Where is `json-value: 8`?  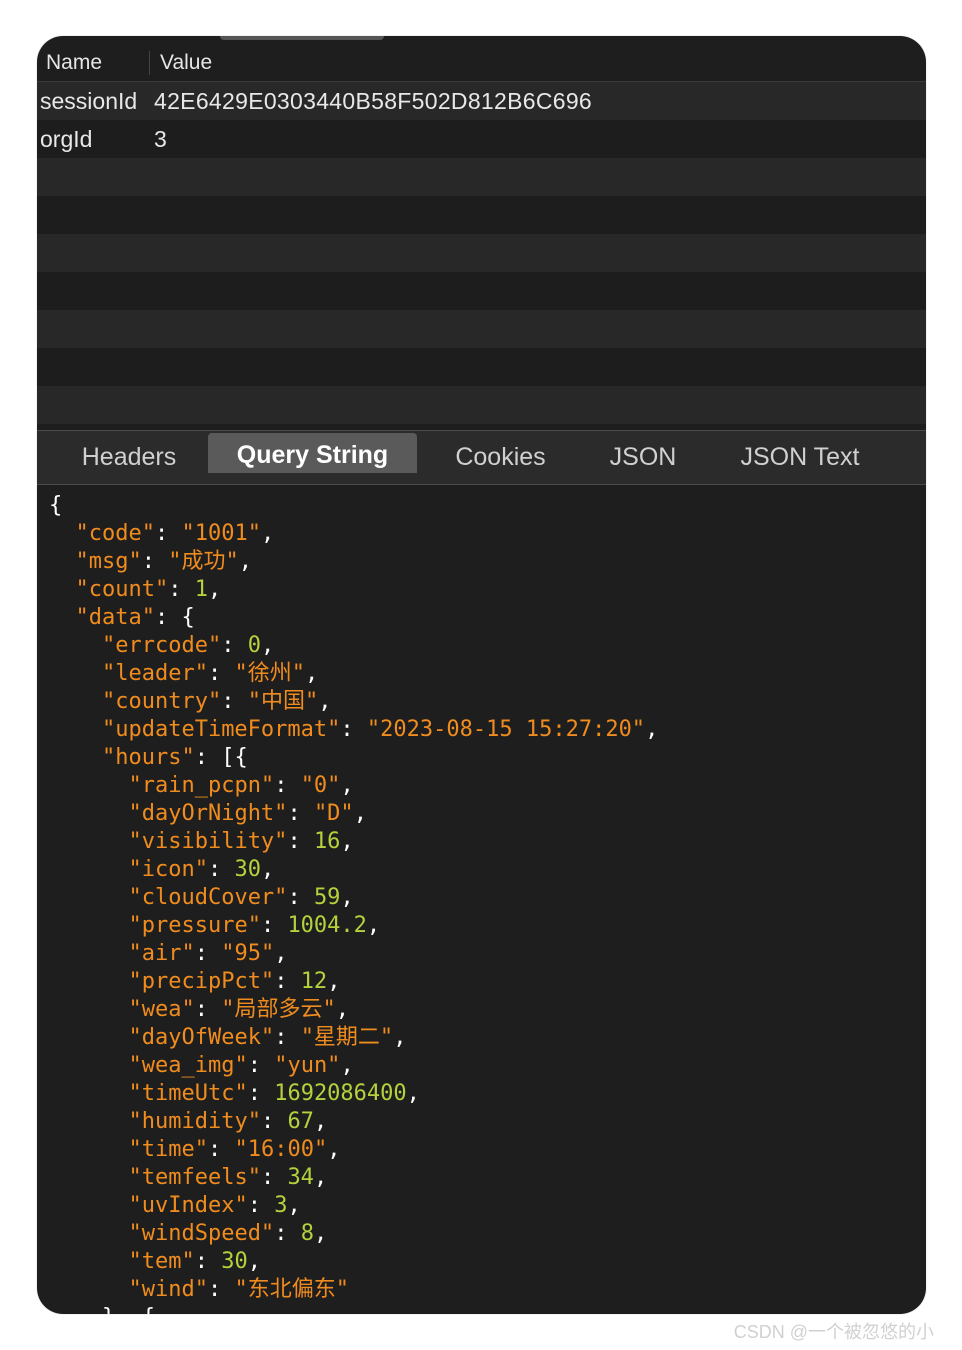
json-value: 8 is located at coordinates (307, 1233).